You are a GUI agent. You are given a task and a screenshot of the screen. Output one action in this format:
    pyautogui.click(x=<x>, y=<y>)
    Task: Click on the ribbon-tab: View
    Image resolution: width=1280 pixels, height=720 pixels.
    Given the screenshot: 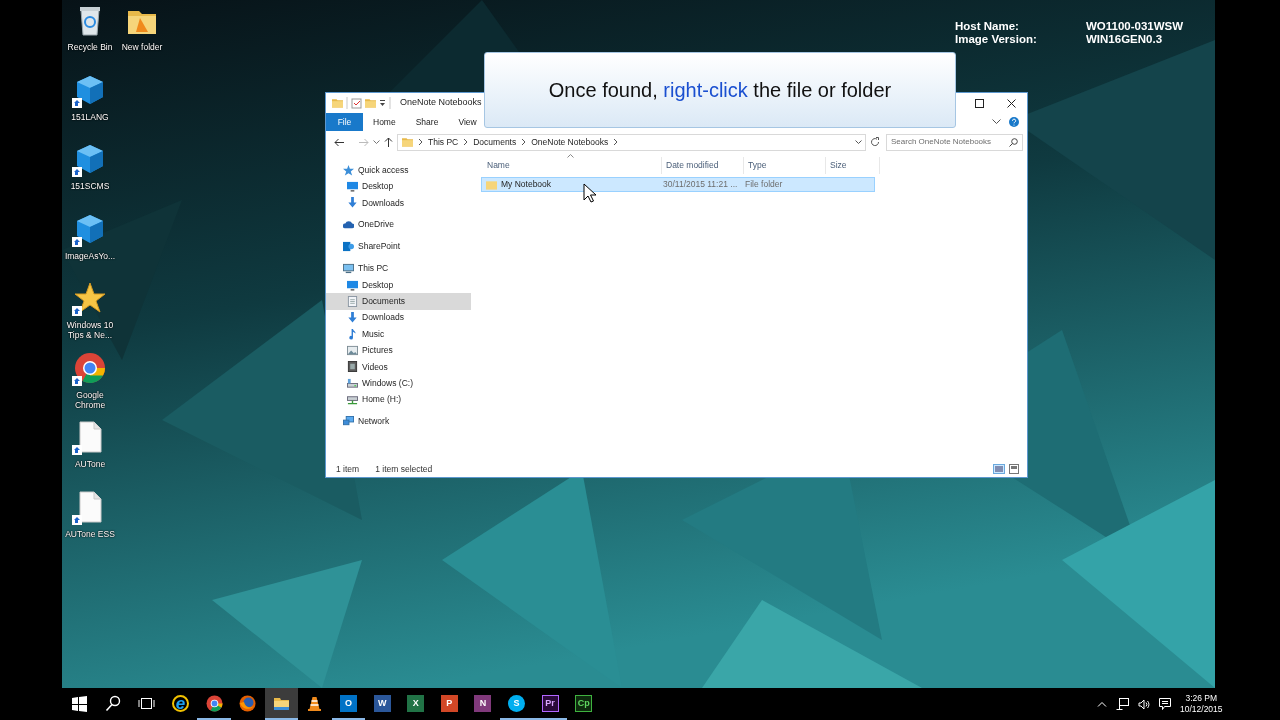 What is the action you would take?
    pyautogui.click(x=467, y=122)
    